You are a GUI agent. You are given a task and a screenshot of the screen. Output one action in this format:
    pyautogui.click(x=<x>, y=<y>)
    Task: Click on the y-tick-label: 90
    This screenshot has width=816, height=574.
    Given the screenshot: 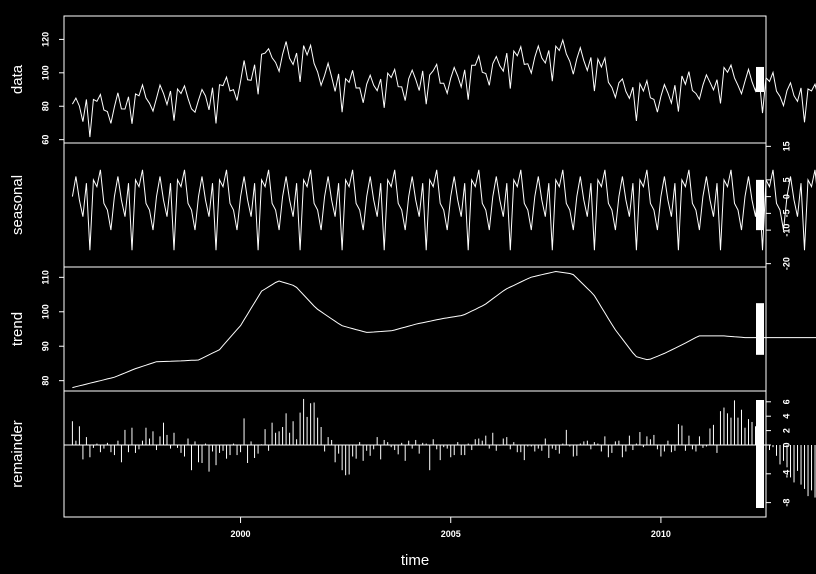 What is the action you would take?
    pyautogui.click(x=45, y=346)
    